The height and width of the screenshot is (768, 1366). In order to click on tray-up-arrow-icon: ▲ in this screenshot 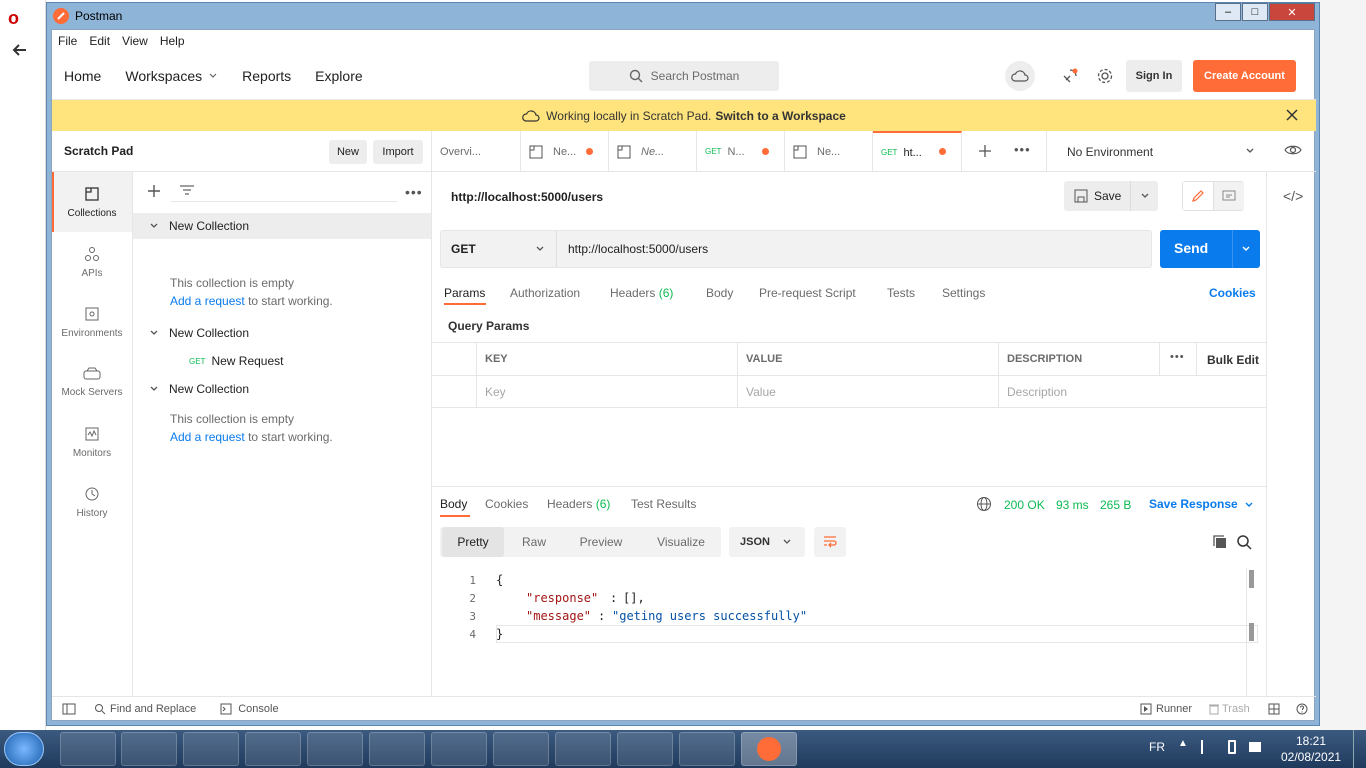, I will do `click(1183, 743)`.